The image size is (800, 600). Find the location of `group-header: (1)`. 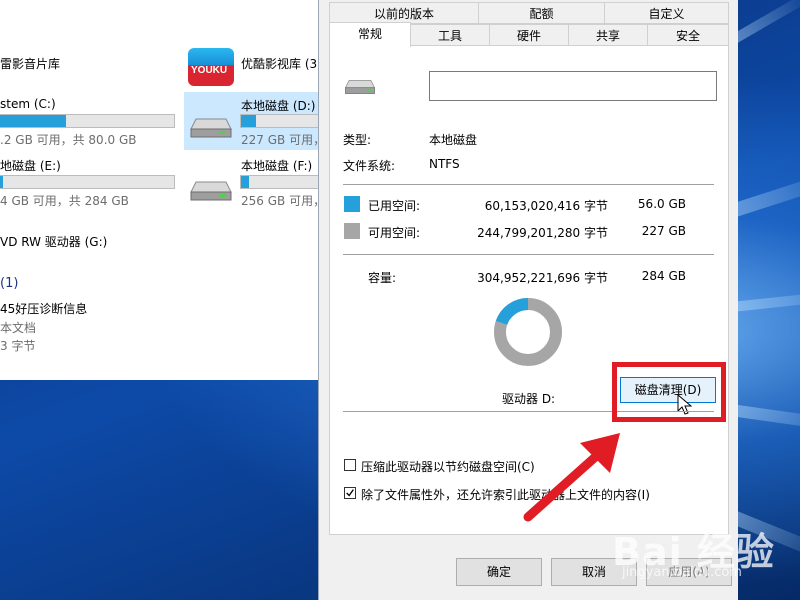

group-header: (1) is located at coordinates (9, 283).